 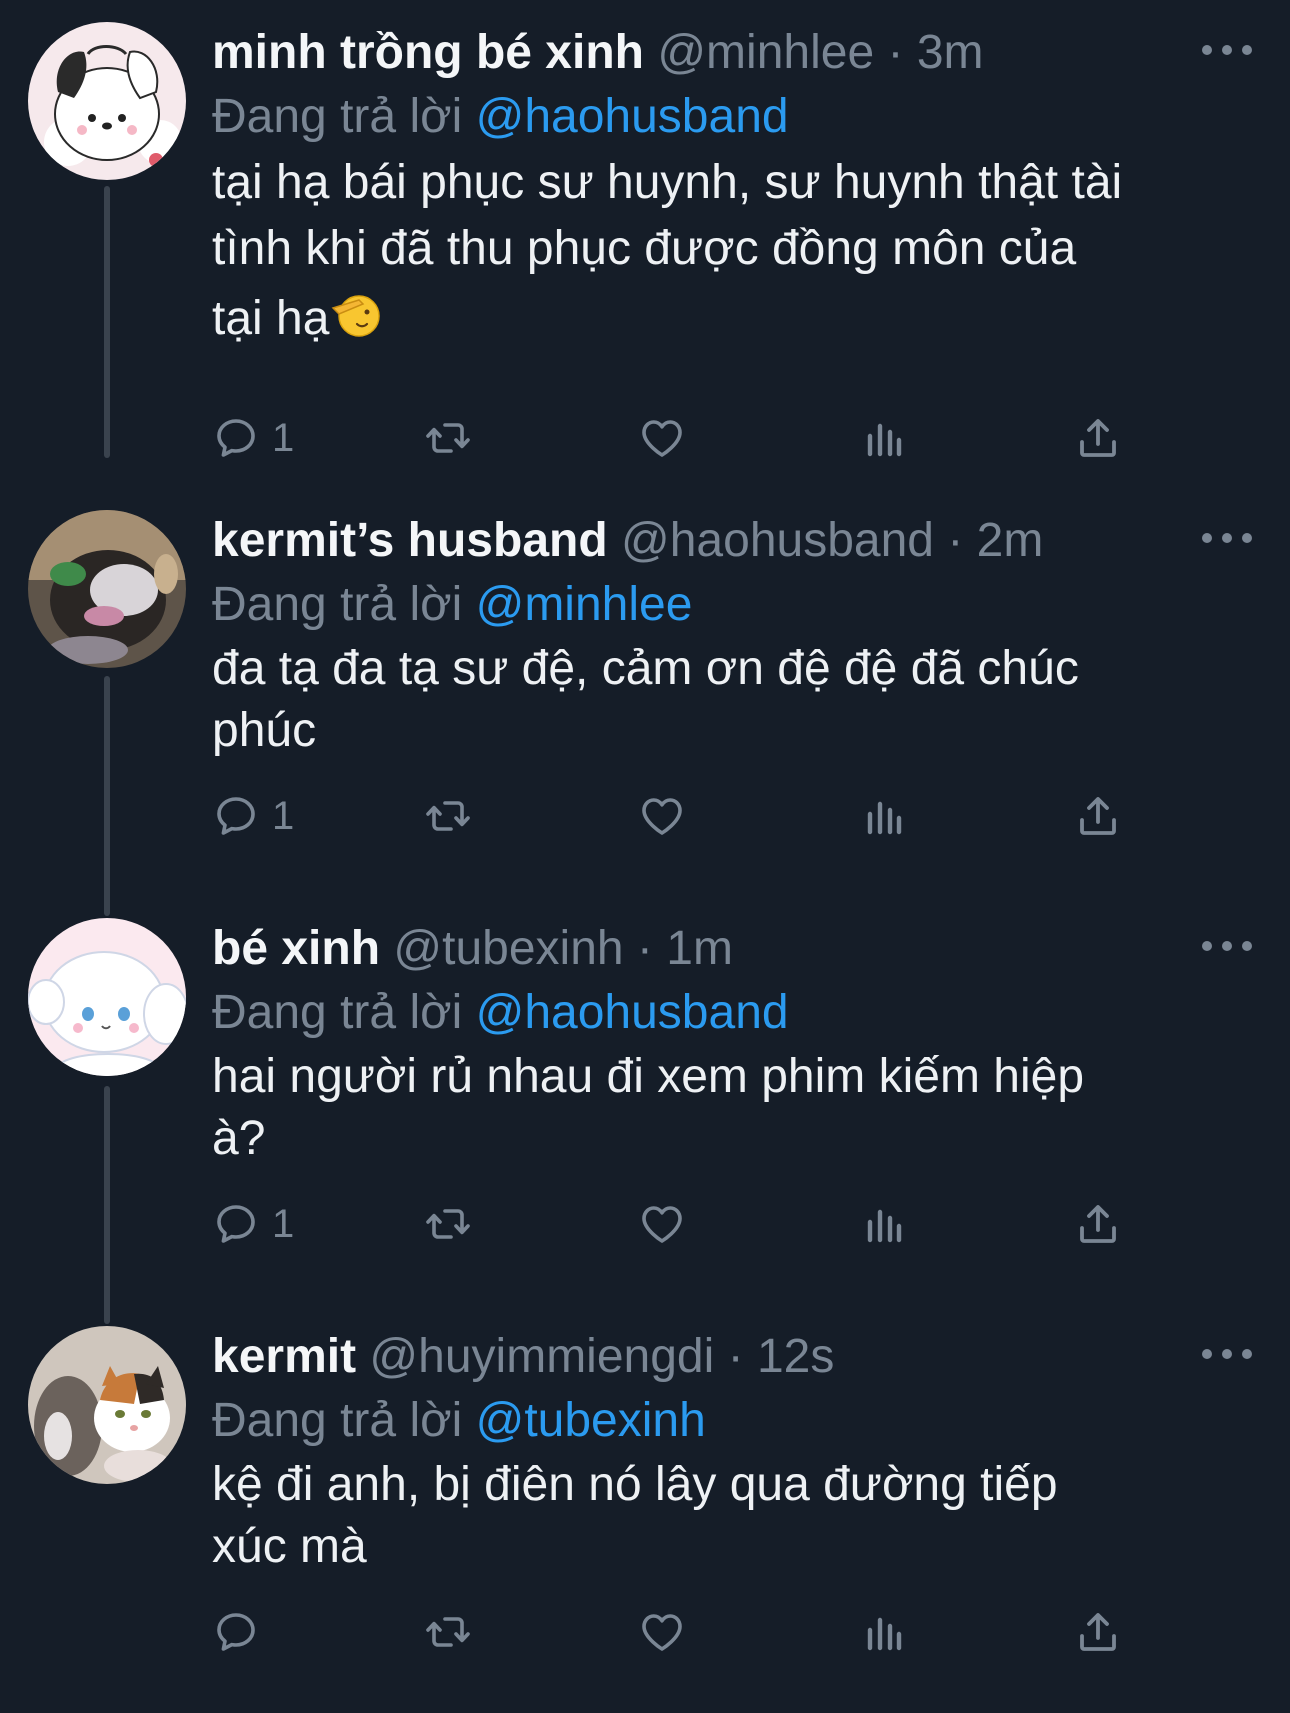 What do you see at coordinates (410, 540) in the screenshot?
I see `display-name: kermit’s husband` at bounding box center [410, 540].